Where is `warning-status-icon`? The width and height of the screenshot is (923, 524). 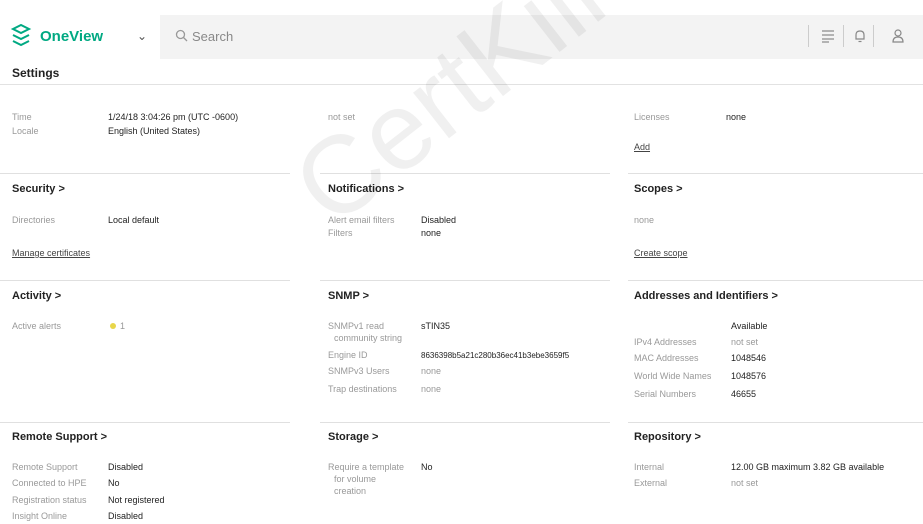
warning-status-icon is located at coordinates (113, 326).